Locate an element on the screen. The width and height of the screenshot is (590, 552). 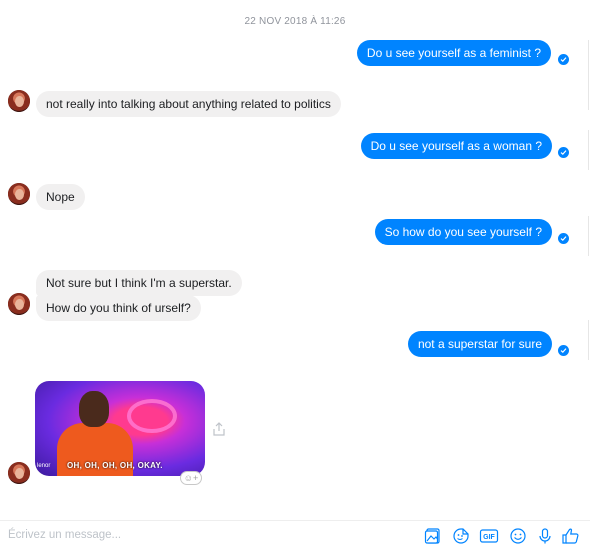
share-icon is located at coordinates (219, 429).